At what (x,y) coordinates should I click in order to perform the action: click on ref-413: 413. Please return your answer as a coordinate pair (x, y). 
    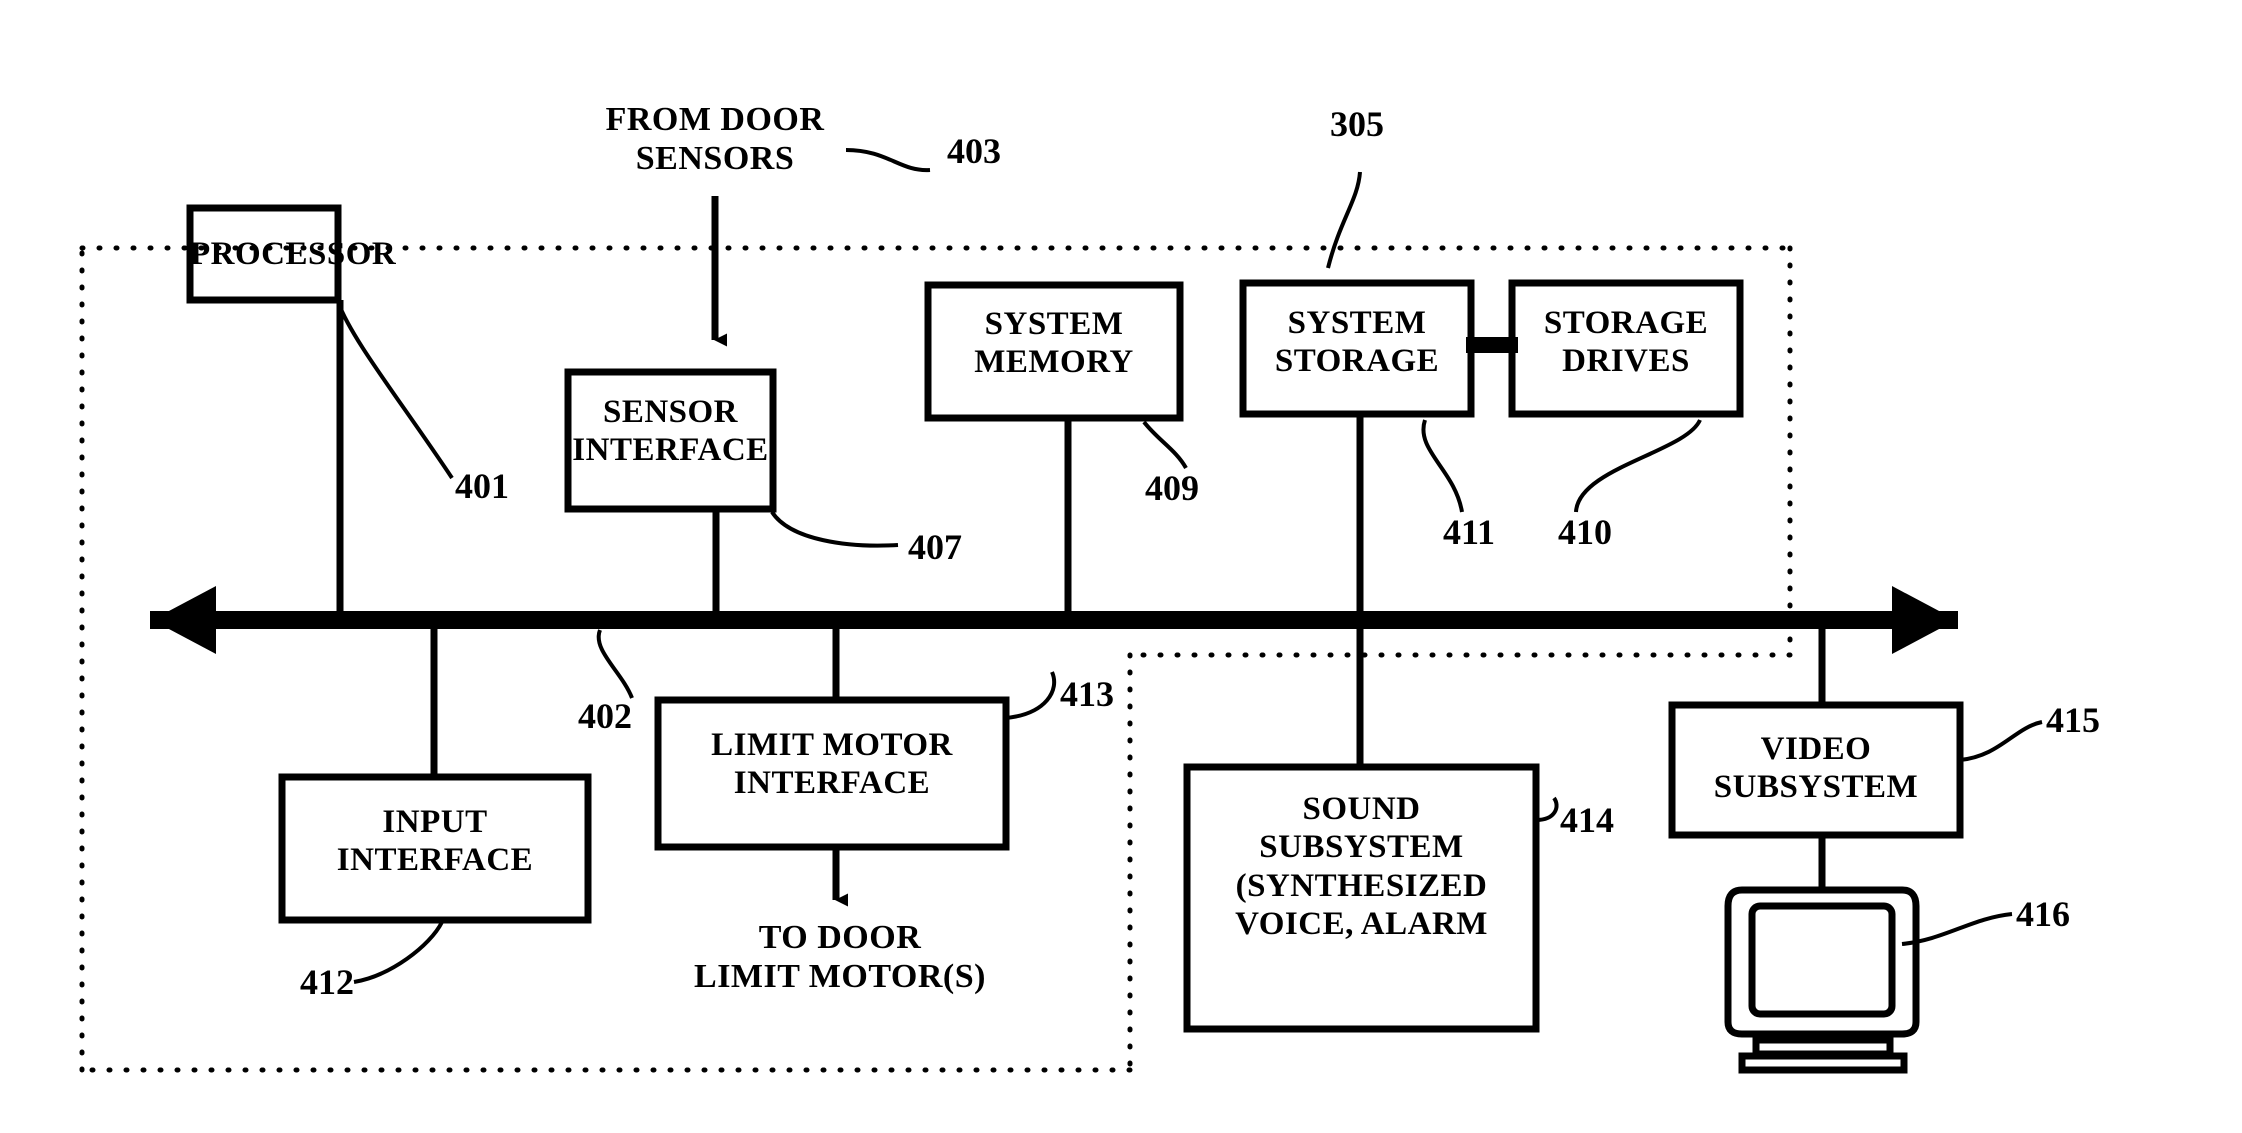
    Looking at the image, I should click on (1087, 694).